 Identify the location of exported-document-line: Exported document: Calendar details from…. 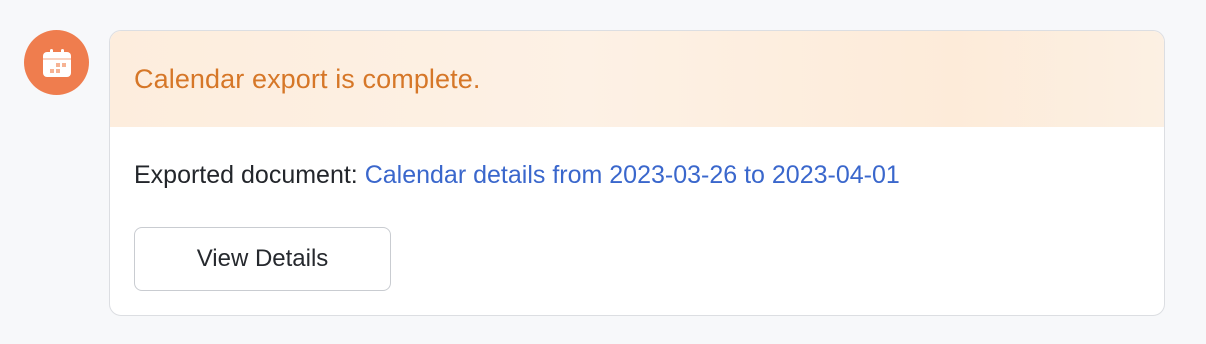
(649, 175).